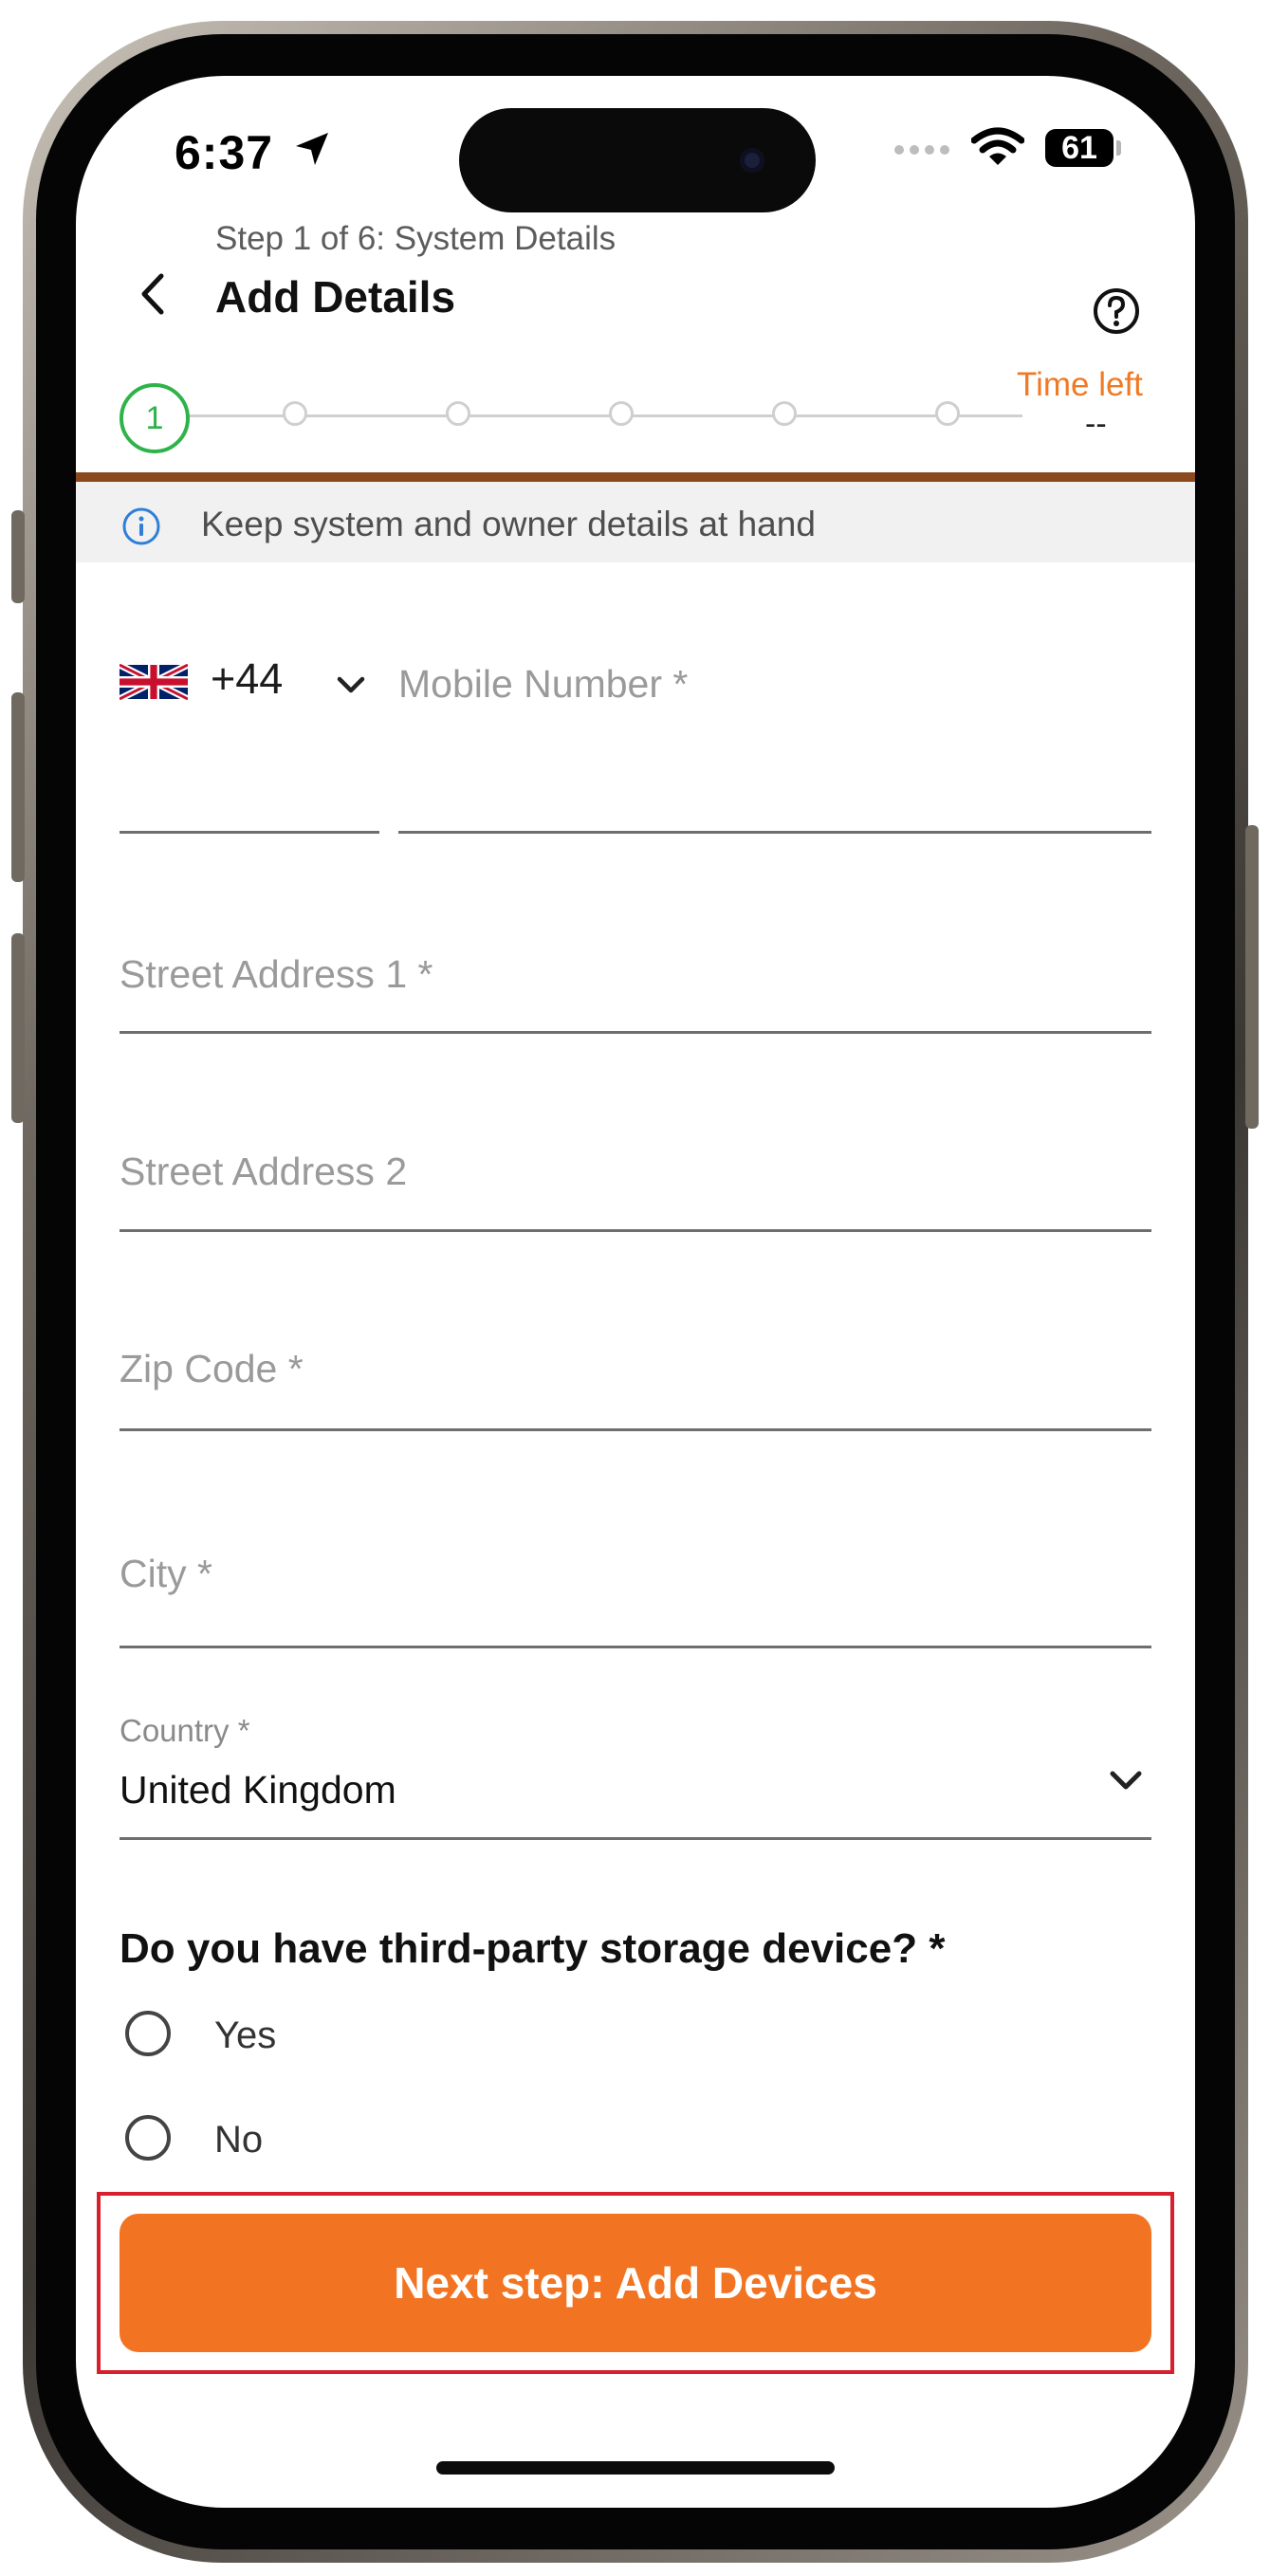  What do you see at coordinates (416, 238) in the screenshot?
I see `step-label: Step 1 of 6: System Details` at bounding box center [416, 238].